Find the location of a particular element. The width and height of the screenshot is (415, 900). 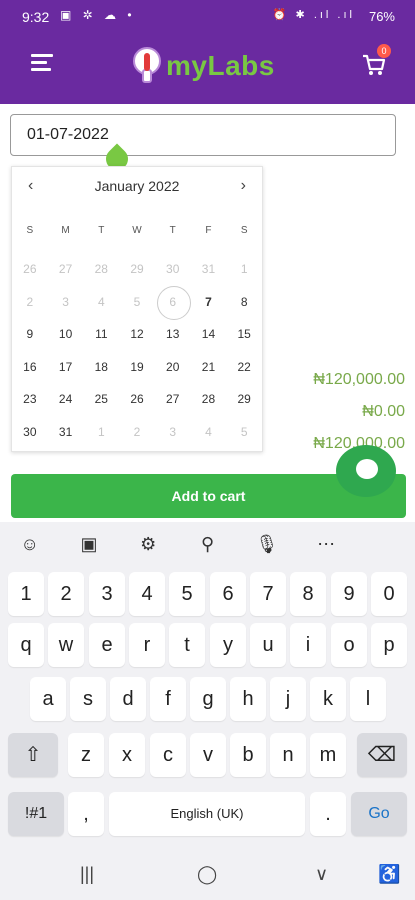

key-p: p is located at coordinates (389, 645).